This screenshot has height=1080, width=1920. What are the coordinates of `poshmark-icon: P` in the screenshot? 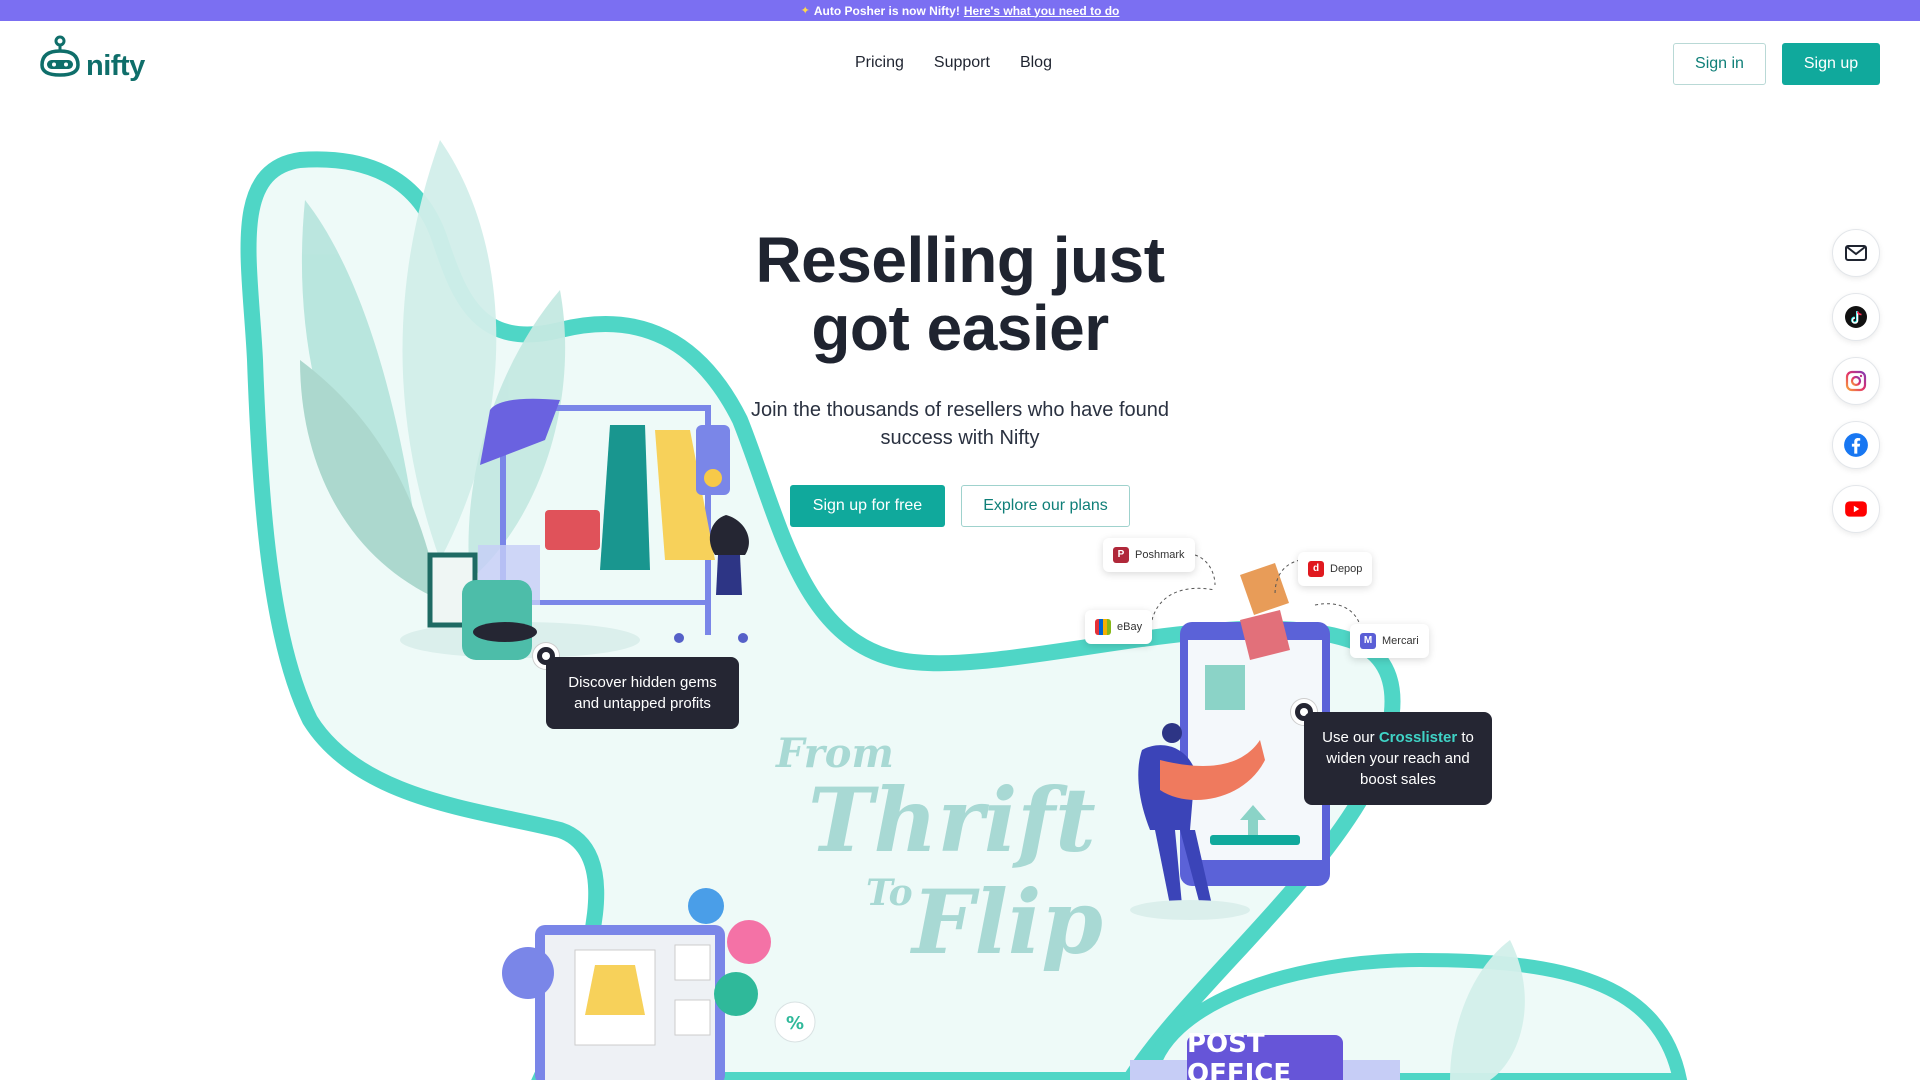 It's located at (1121, 555).